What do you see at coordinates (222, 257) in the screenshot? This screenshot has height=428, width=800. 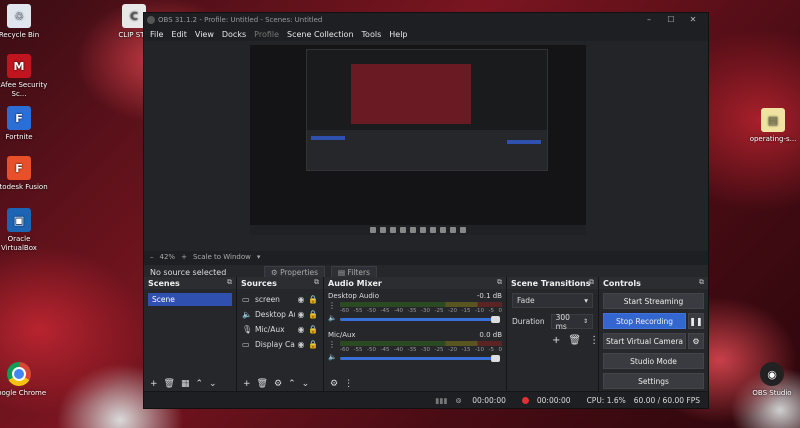 I see `zoom-mode: Scale to Window` at bounding box center [222, 257].